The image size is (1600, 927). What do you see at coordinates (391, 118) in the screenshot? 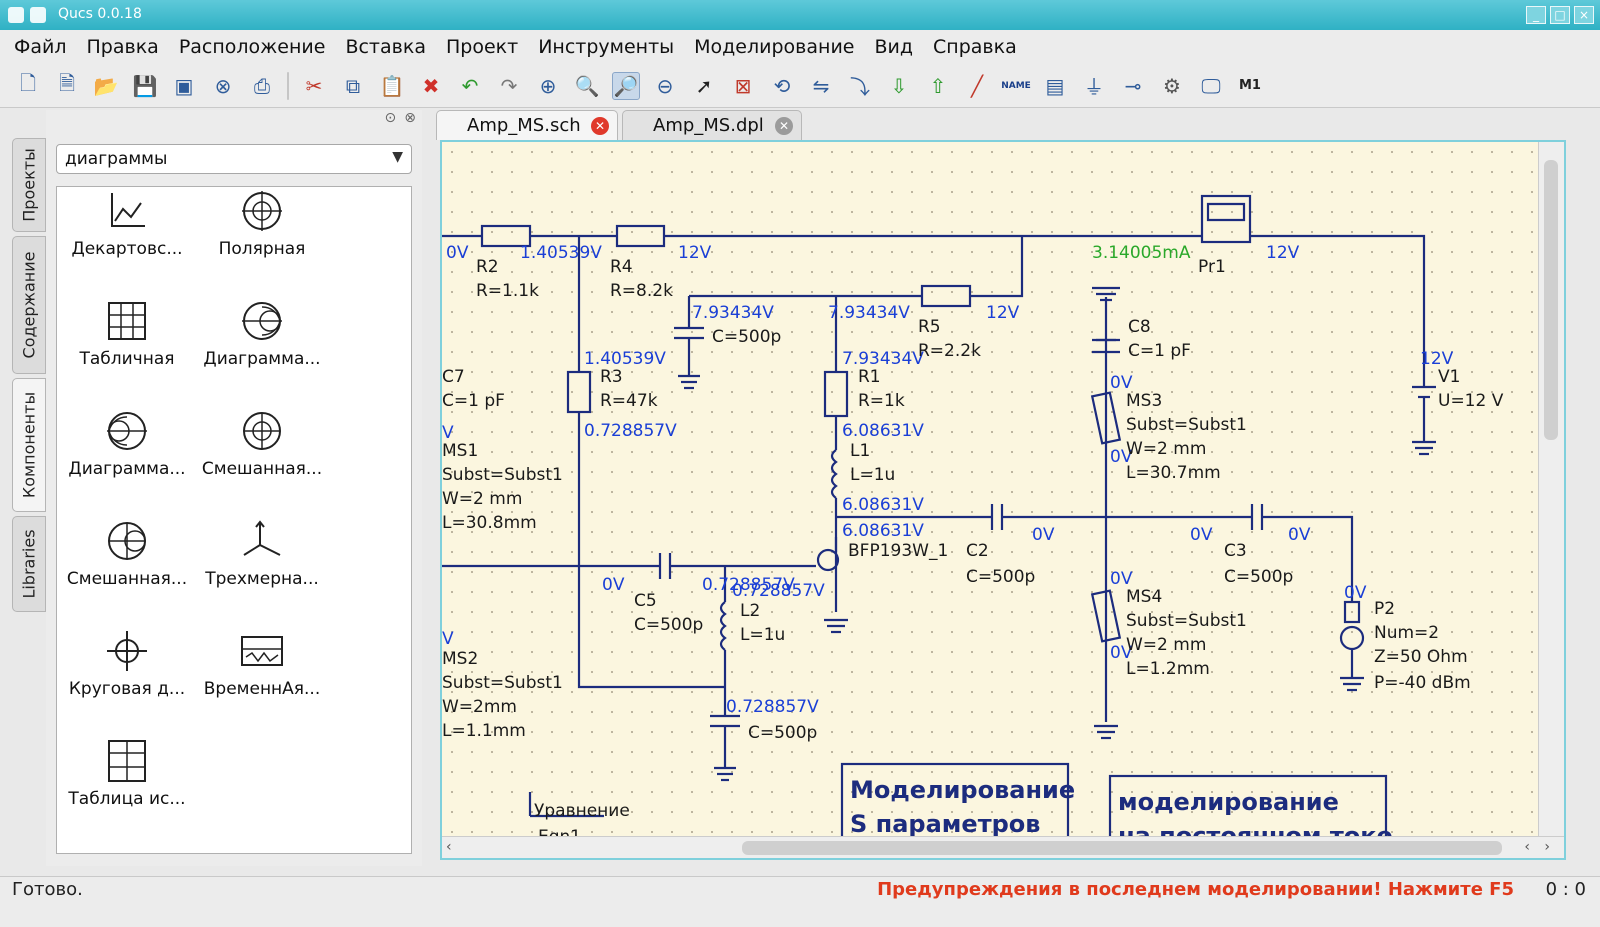
I see `dock-float-icon: ⊙` at bounding box center [391, 118].